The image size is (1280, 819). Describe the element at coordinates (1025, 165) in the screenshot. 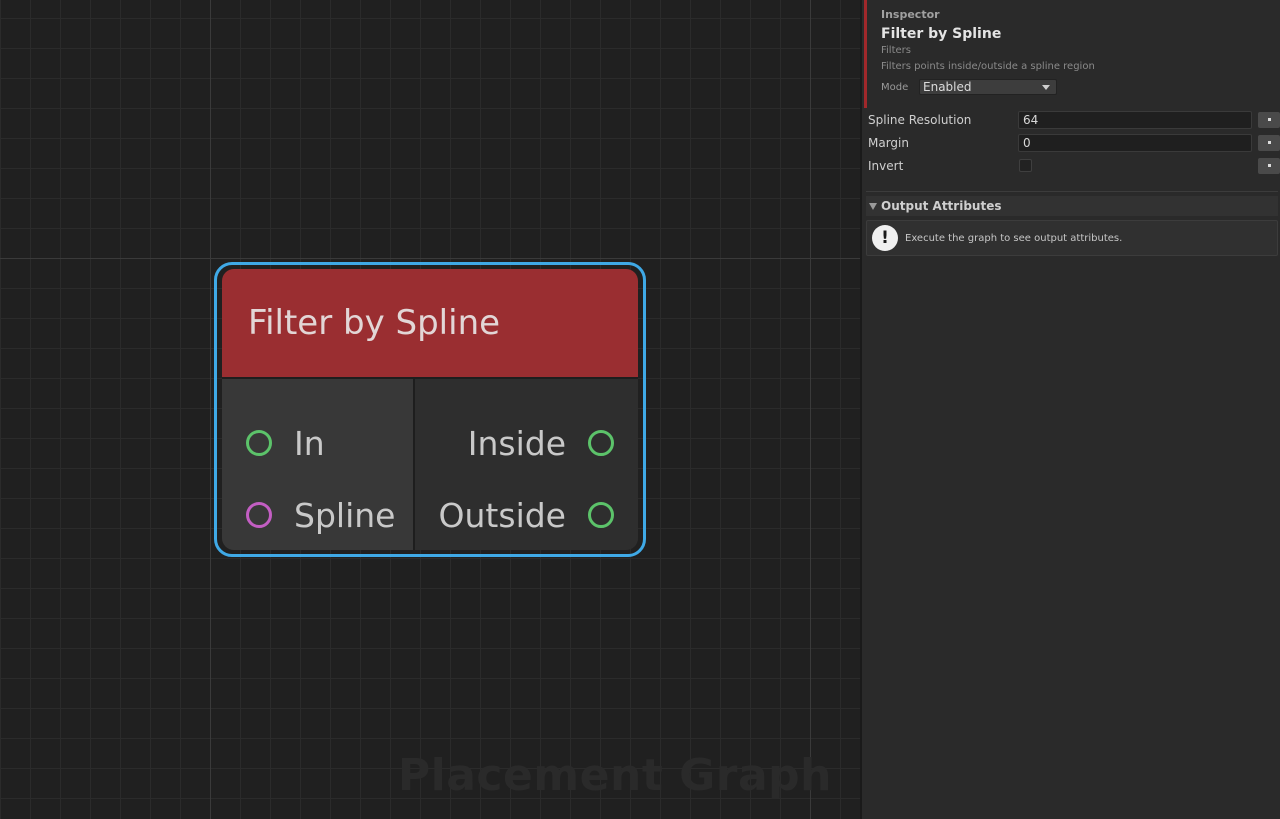

I see `invert-checkbox` at that location.